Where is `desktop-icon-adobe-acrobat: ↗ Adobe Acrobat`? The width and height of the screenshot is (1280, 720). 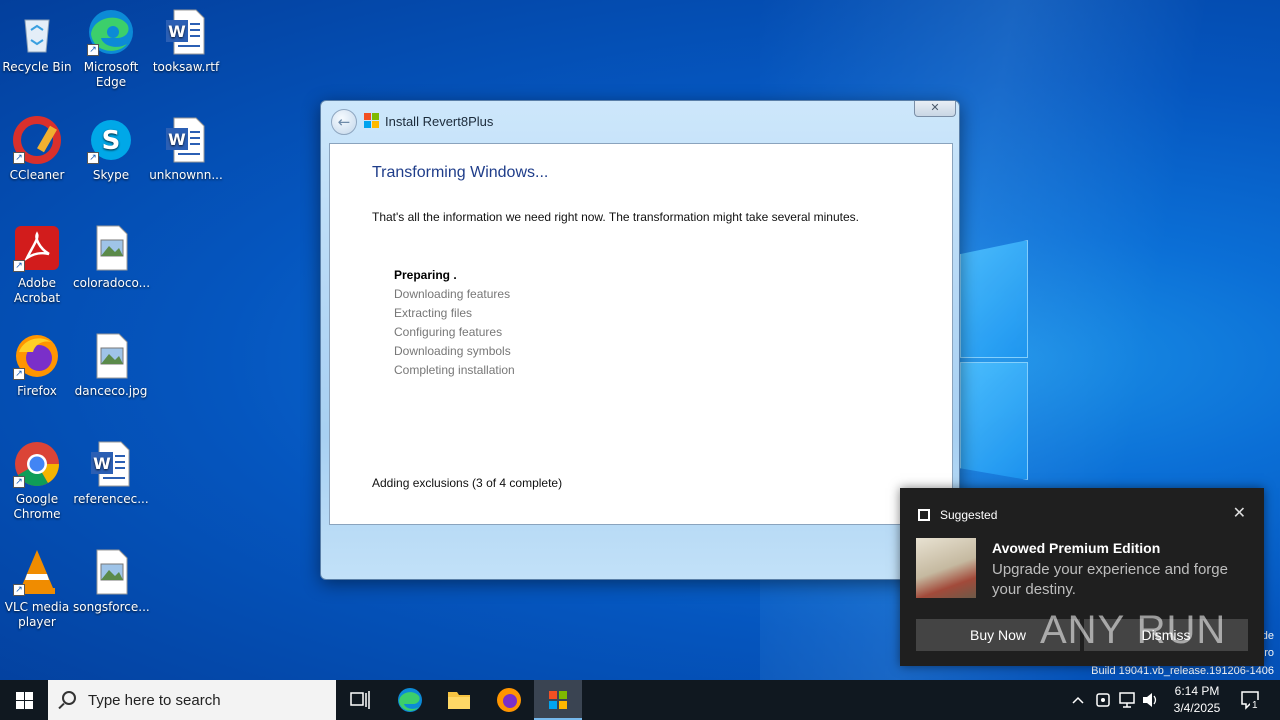
desktop-icon-adobe-acrobat: ↗ Adobe Acrobat is located at coordinates (37, 265).